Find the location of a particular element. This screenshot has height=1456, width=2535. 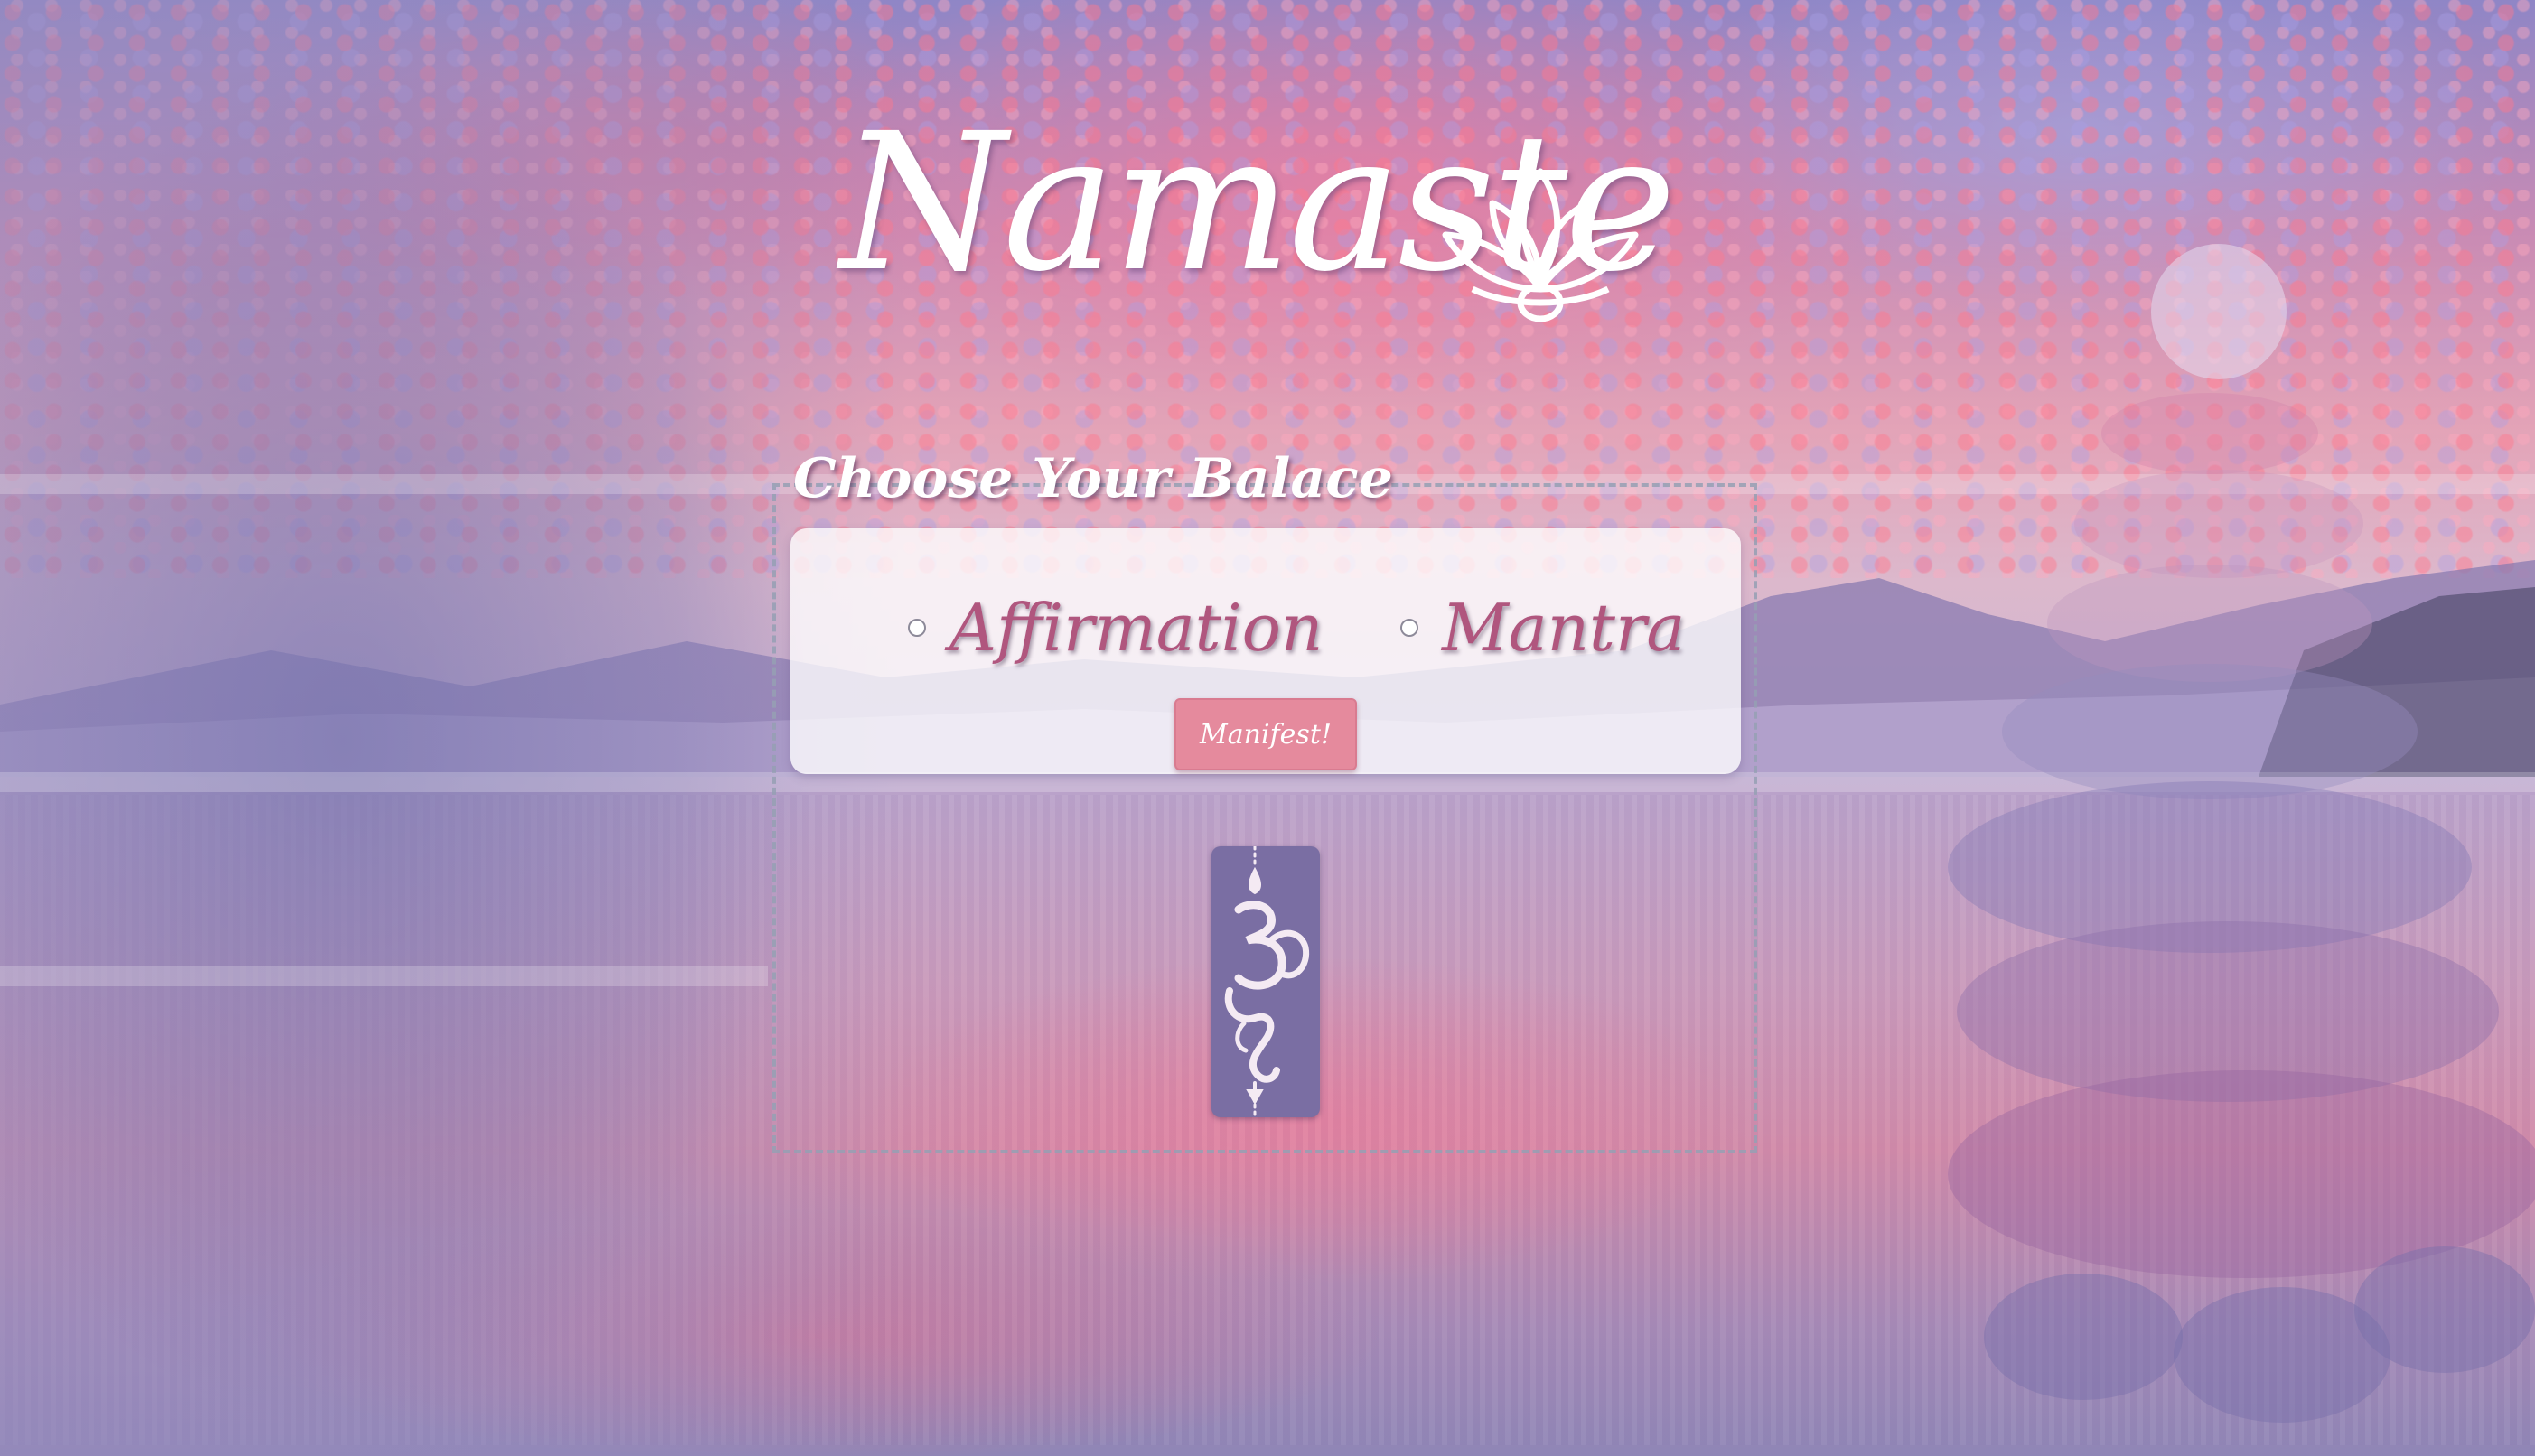

overlay-band is located at coordinates (384, 976).